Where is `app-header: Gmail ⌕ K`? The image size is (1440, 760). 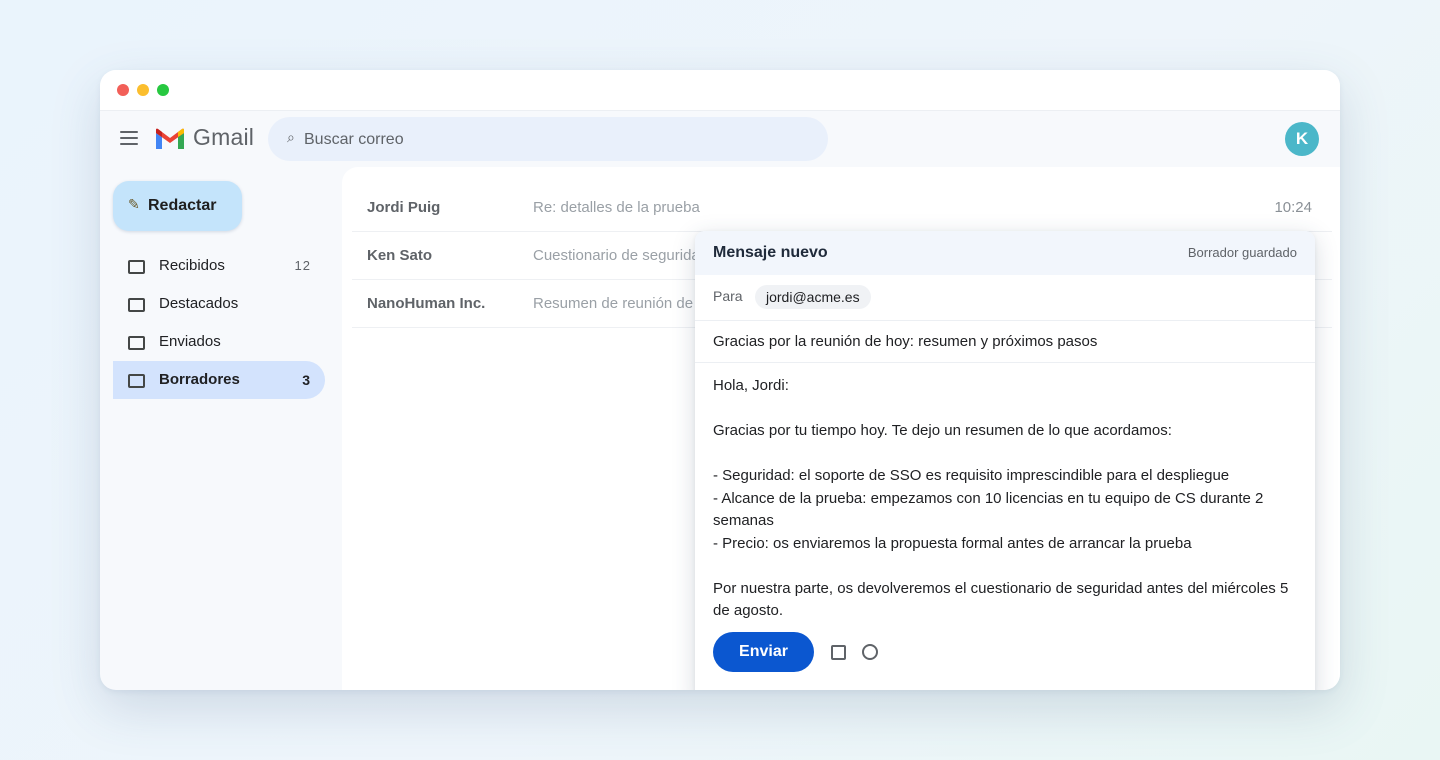
app-header: Gmail ⌕ K is located at coordinates (720, 139).